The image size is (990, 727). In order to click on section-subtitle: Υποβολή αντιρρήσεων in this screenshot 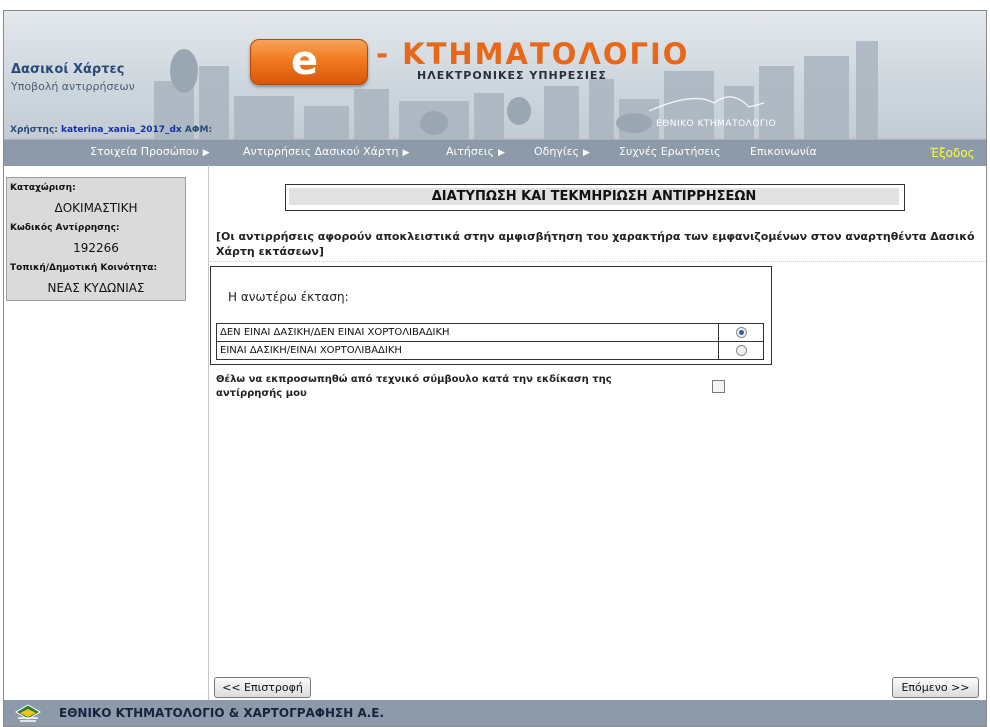, I will do `click(73, 86)`.